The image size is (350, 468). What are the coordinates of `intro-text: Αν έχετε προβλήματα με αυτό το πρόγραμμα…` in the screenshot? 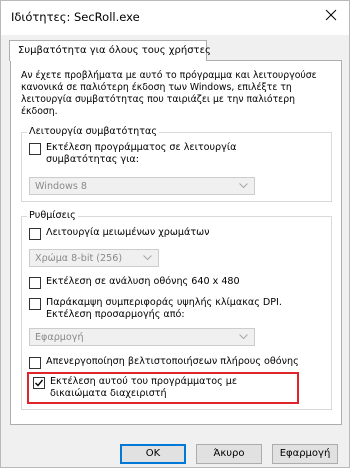 It's located at (169, 93).